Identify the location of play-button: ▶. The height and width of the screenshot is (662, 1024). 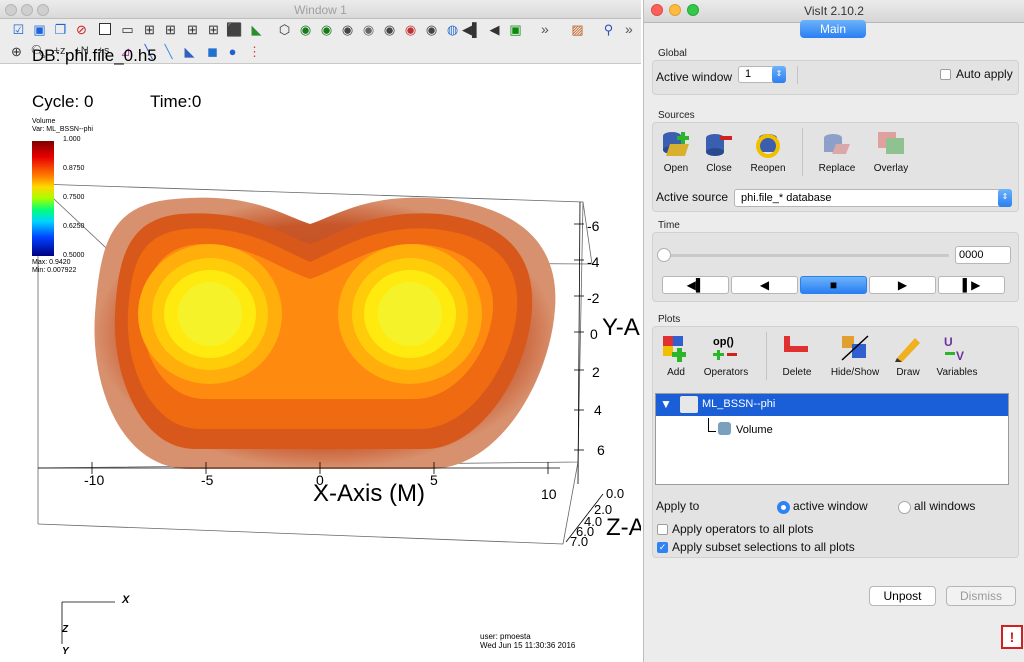
(902, 285).